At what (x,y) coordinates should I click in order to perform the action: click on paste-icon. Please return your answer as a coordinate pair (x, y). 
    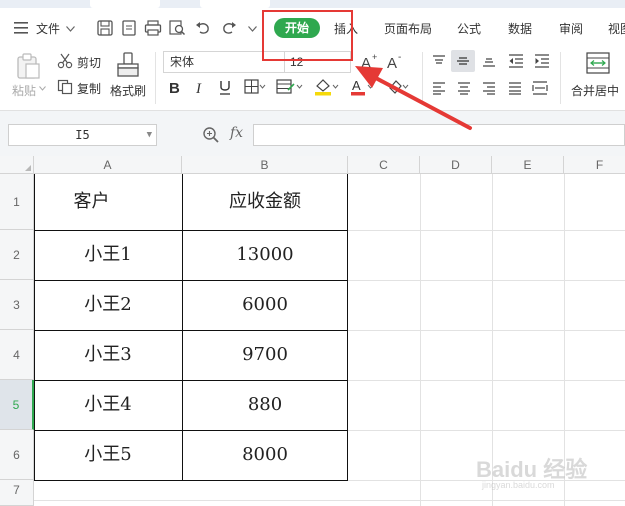
    Looking at the image, I should click on (28, 66).